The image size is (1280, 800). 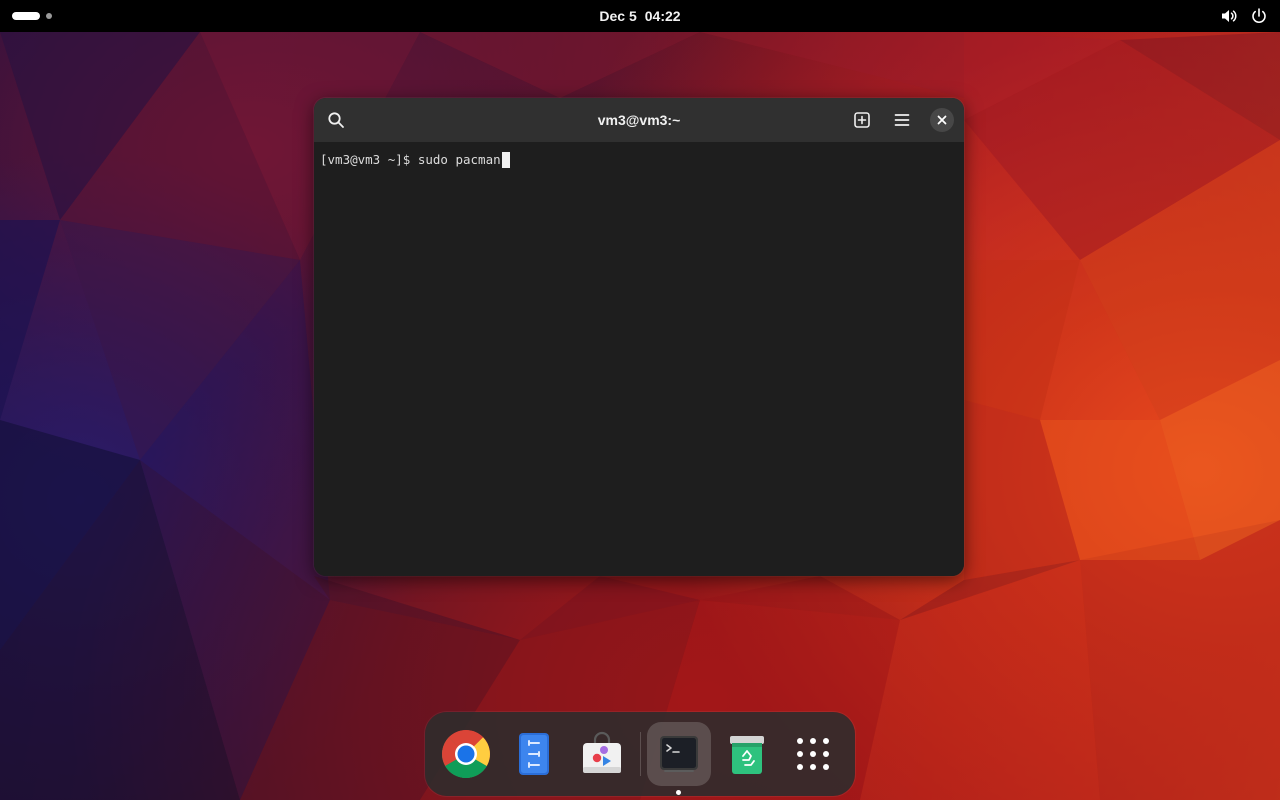 I want to click on system-tray, so click(x=1244, y=16).